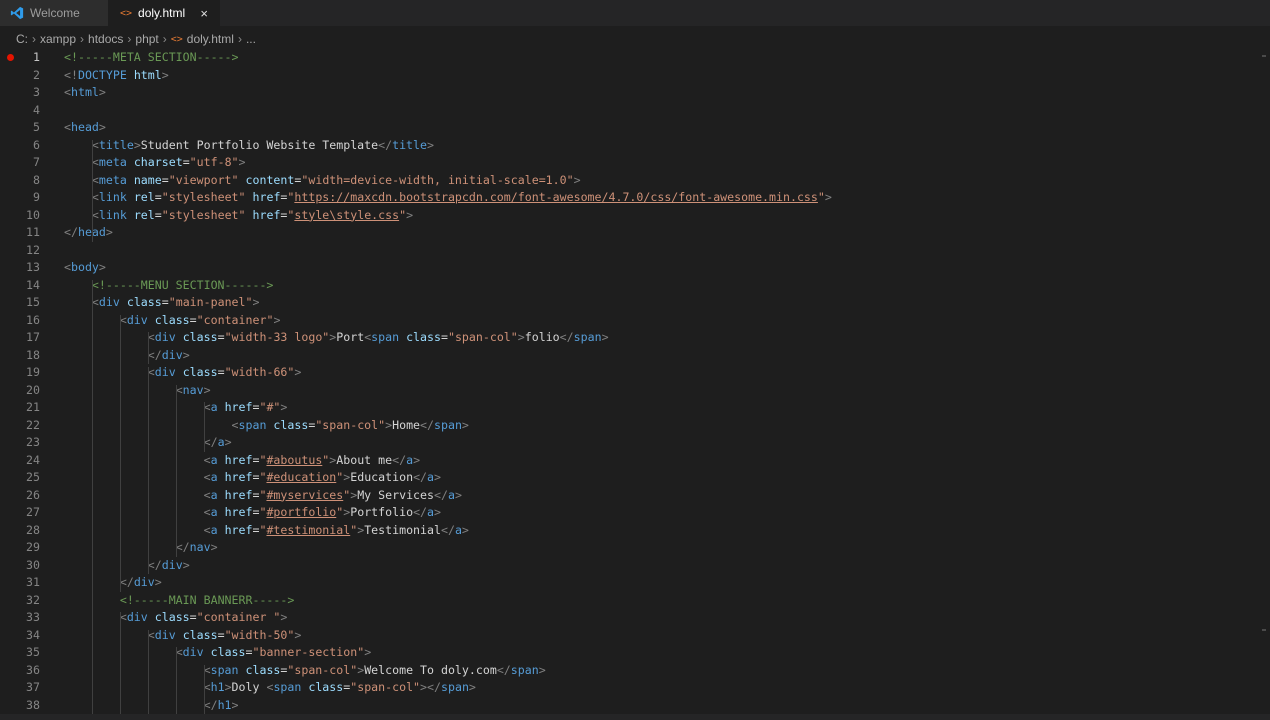 This screenshot has height=720, width=1270. Describe the element at coordinates (625, 426) in the screenshot. I see `code-line: 22 <span class="span-col">Home</span>` at that location.